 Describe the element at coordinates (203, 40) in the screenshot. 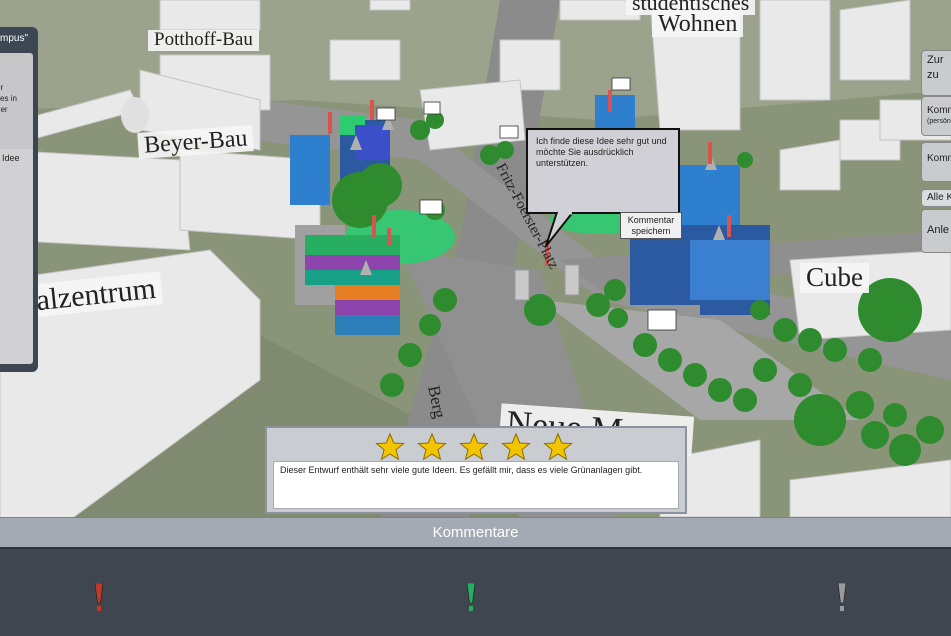

I see `building-label-potthoff: Potthoff-Bau` at that location.